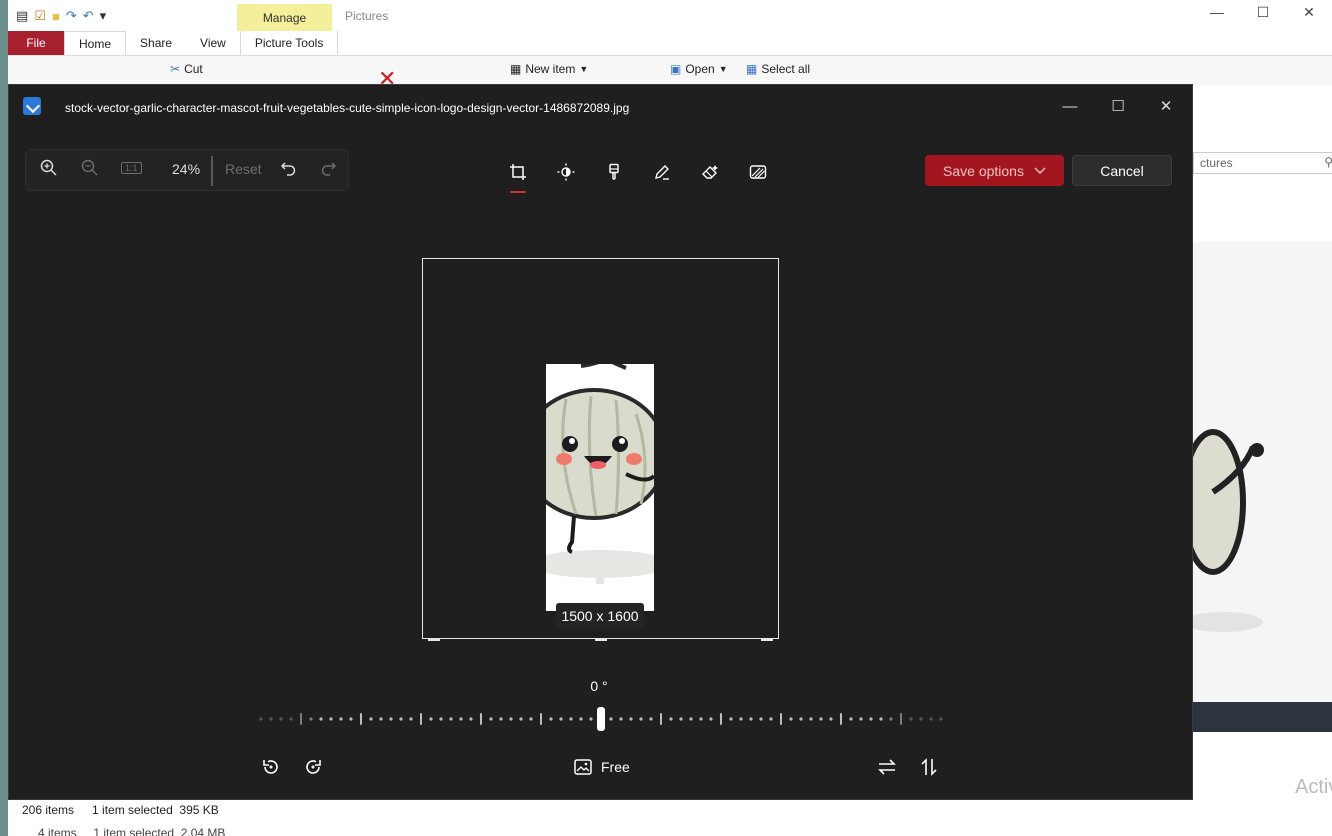  What do you see at coordinates (88, 16) in the screenshot?
I see `undo-icon: ↶` at bounding box center [88, 16].